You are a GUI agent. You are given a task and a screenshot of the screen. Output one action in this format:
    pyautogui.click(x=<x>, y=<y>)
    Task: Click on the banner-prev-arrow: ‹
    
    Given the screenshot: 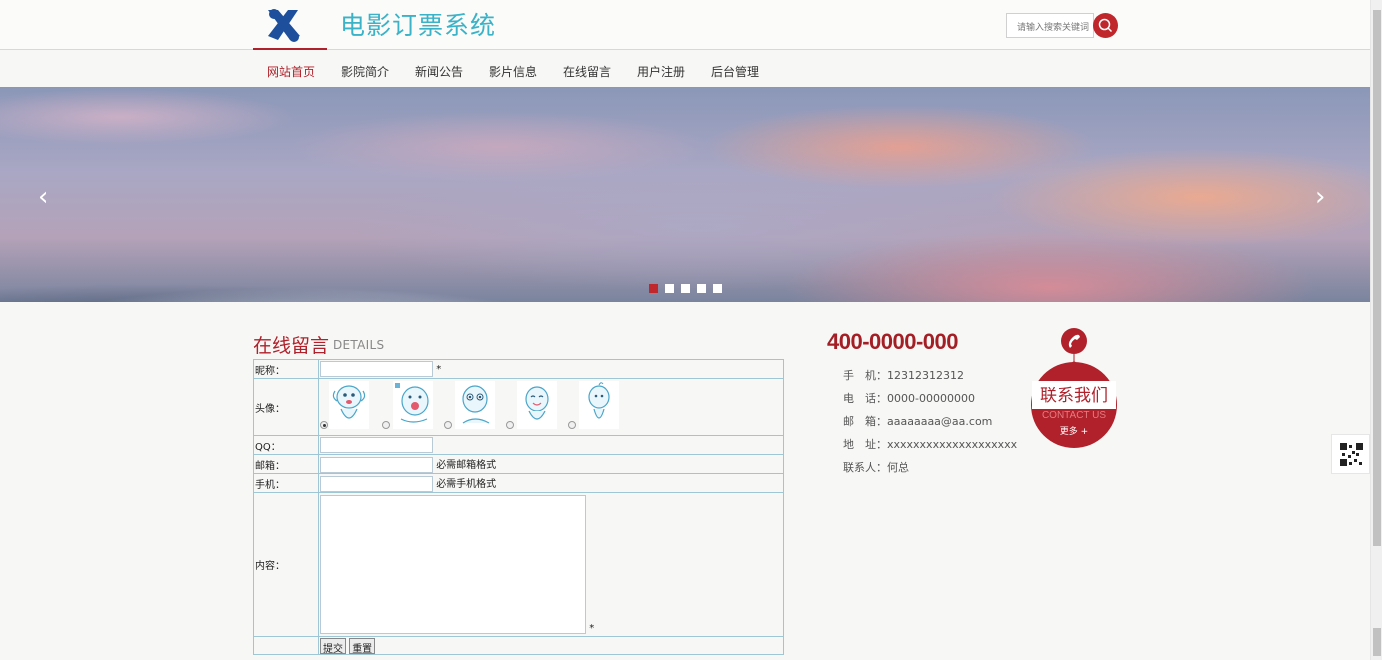 What is the action you would take?
    pyautogui.click(x=43, y=197)
    